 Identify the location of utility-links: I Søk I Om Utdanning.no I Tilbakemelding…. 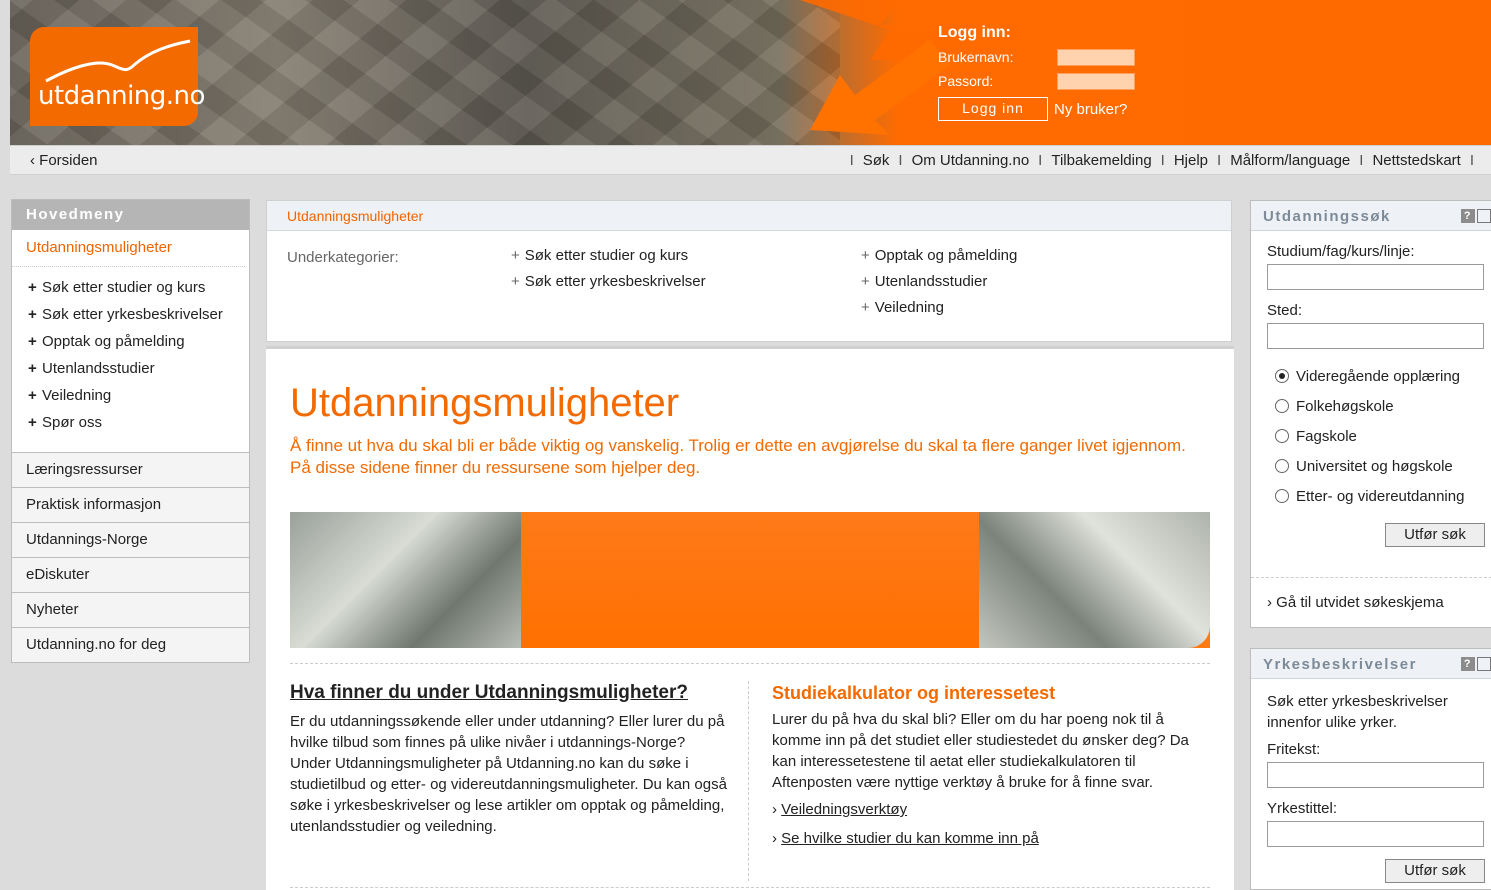
(1161, 160).